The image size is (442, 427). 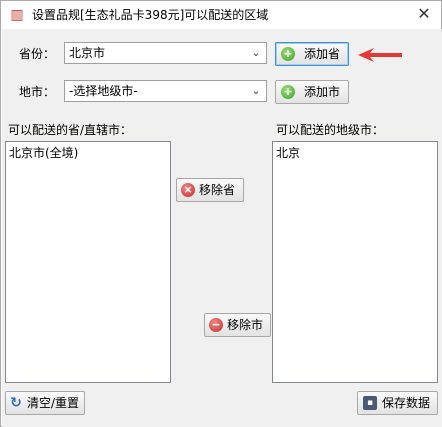 I want to click on clear-reset-button: ↻ 清空/重置, so click(x=45, y=403).